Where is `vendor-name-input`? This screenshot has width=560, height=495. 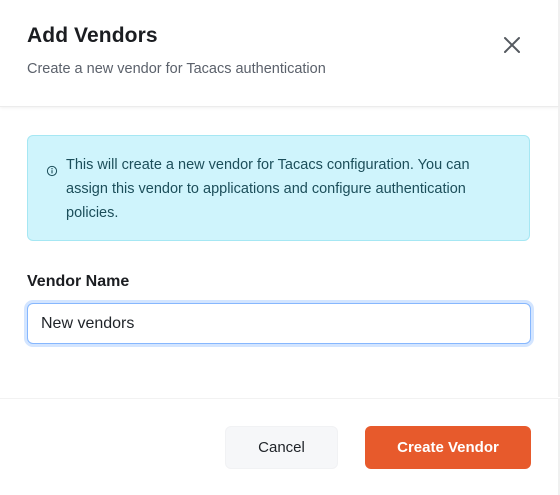
vendor-name-input is located at coordinates (279, 323).